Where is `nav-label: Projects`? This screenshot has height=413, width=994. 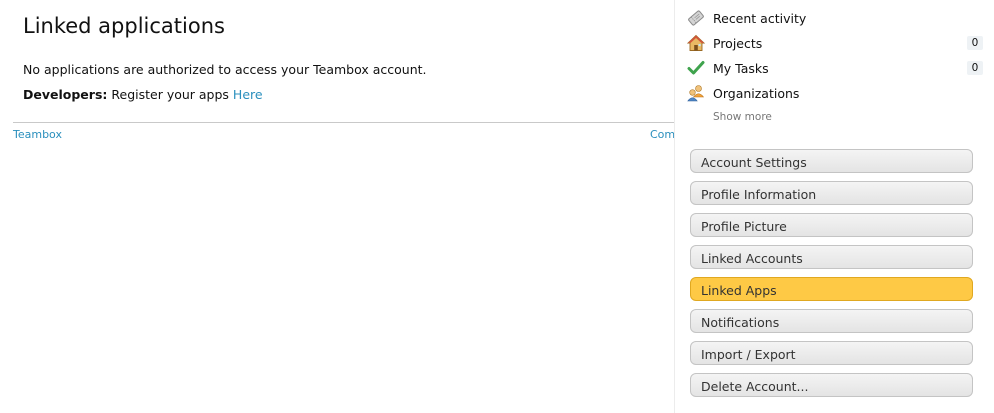
nav-label: Projects is located at coordinates (738, 43).